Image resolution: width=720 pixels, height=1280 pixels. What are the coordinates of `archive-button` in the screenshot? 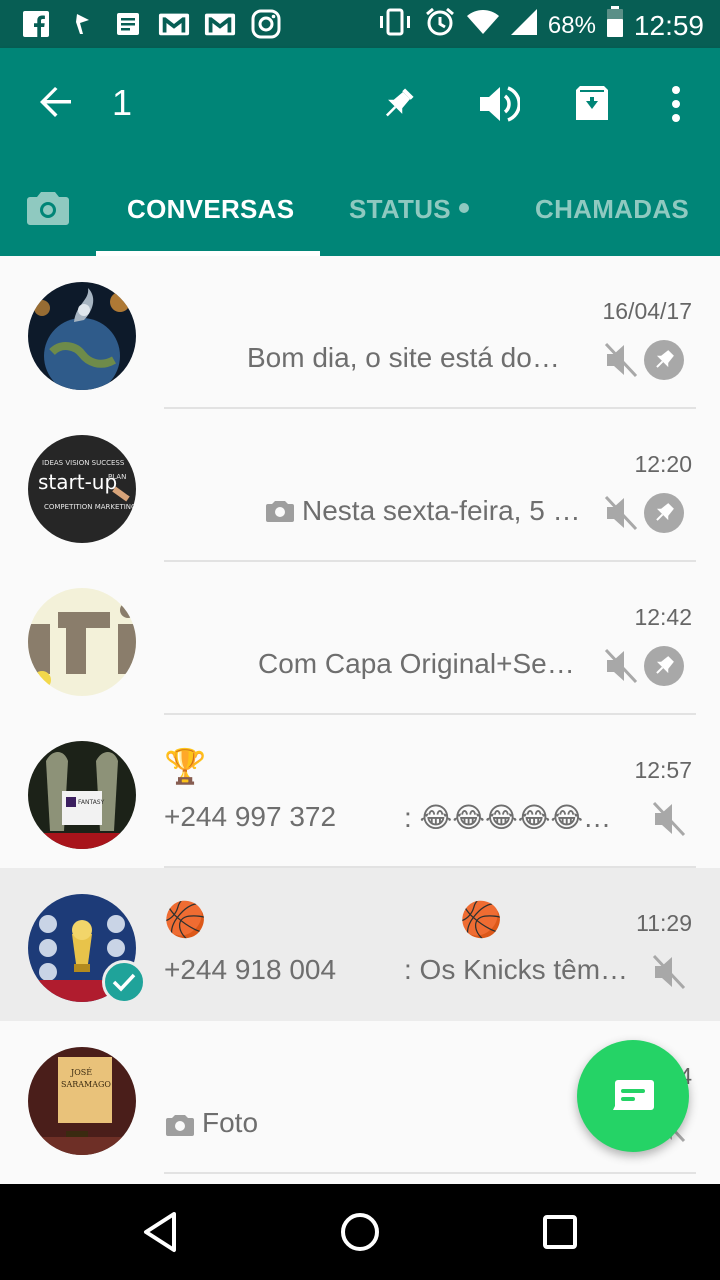 It's located at (592, 104).